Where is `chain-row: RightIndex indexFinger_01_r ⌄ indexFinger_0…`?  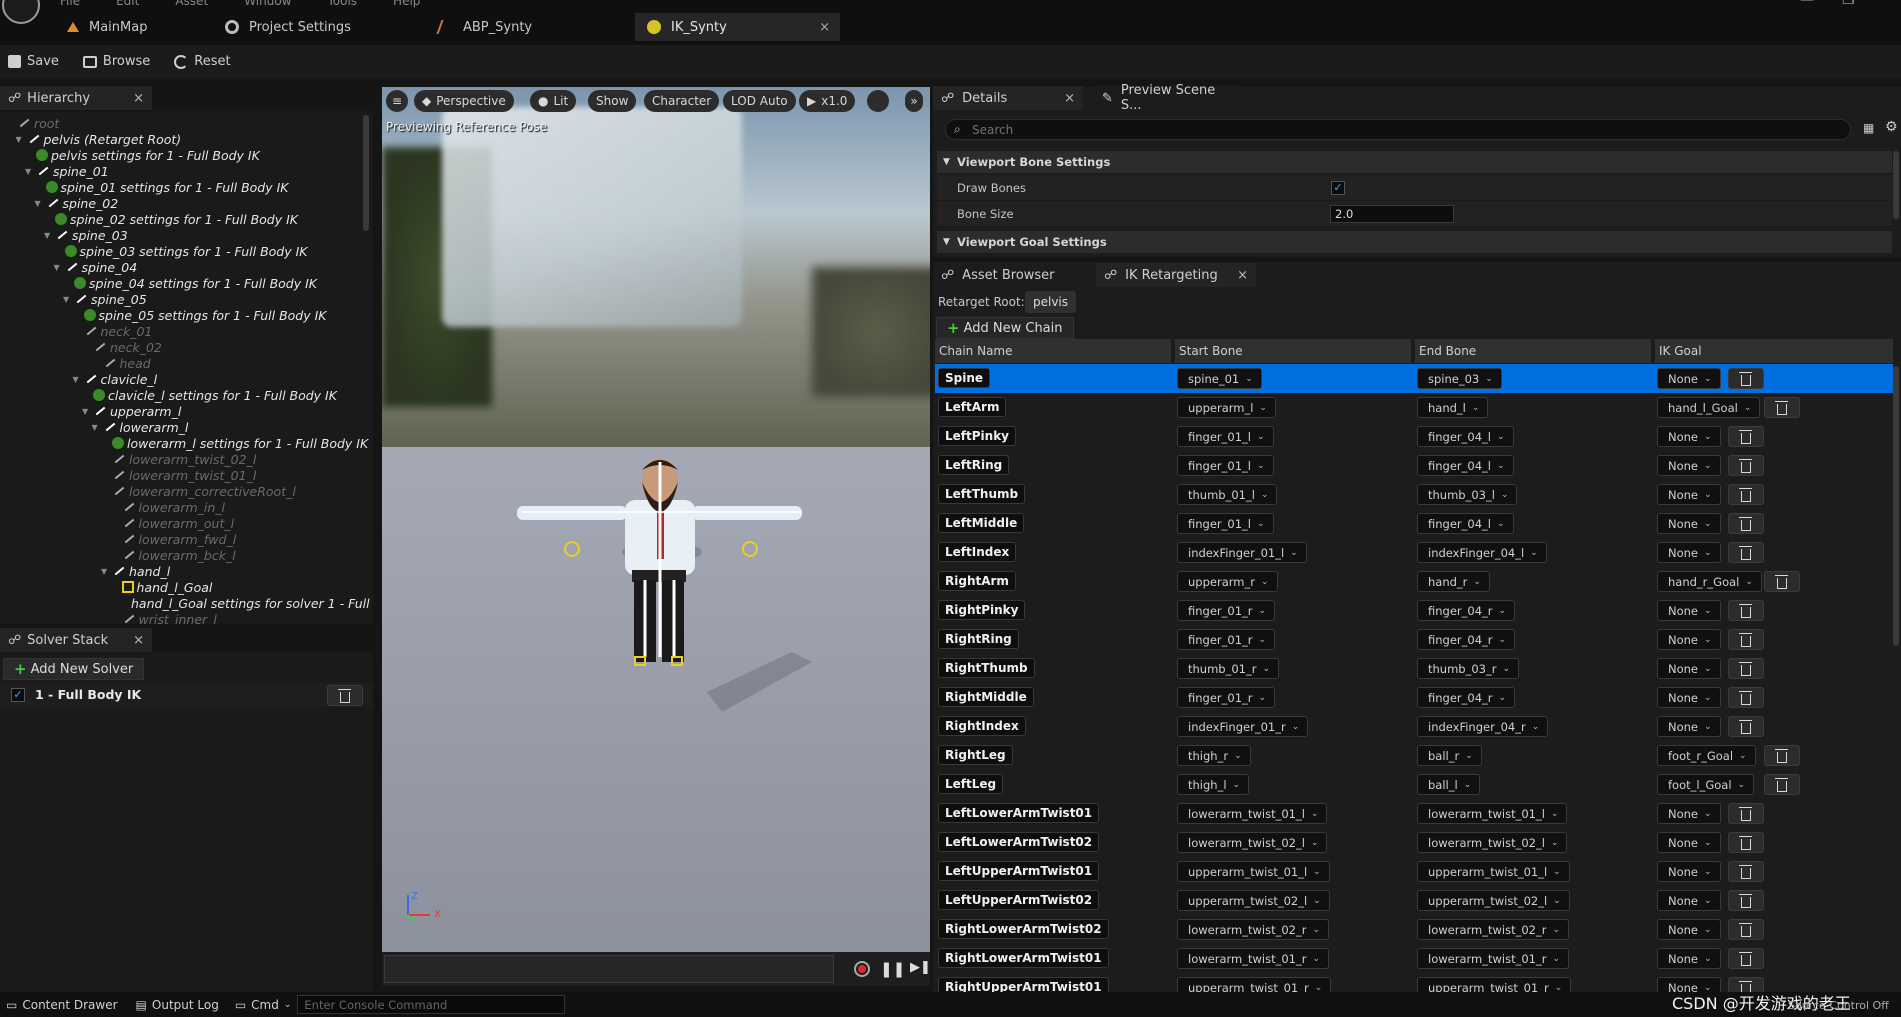 chain-row: RightIndex indexFinger_01_r ⌄ indexFinger_0… is located at coordinates (1414, 726).